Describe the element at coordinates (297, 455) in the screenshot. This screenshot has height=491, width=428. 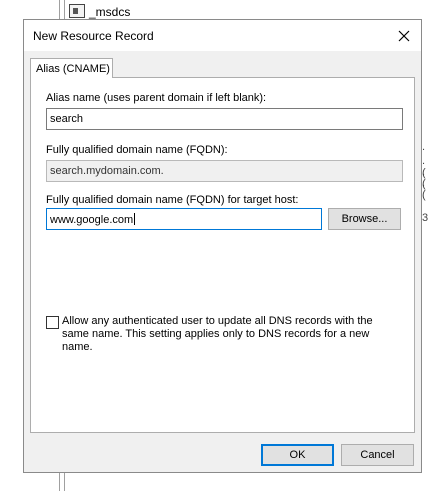
I see `ok-button: OK` at that location.